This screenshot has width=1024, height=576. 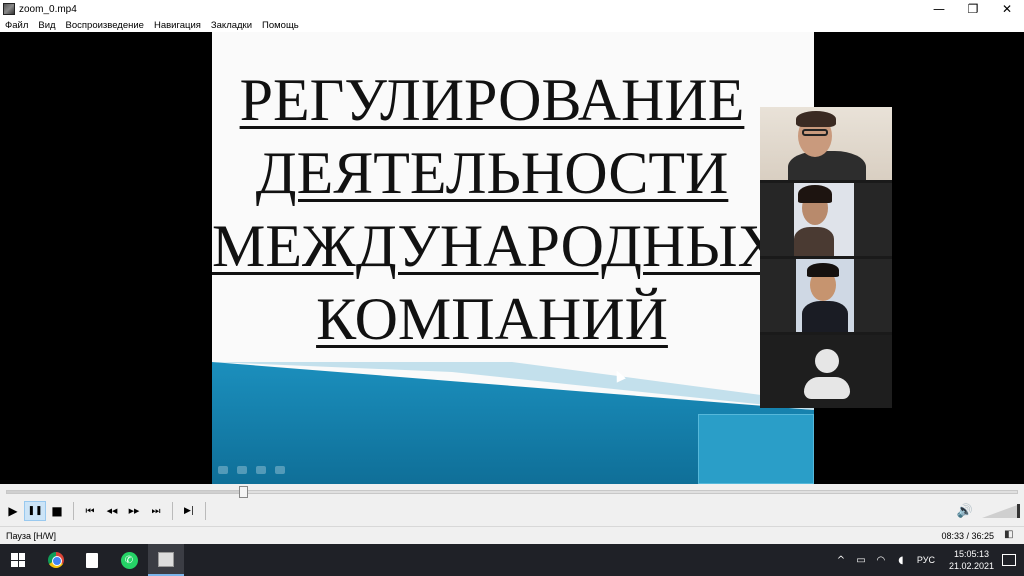 I want to click on menu-bookmarks: Закладки, so click(x=231, y=25).